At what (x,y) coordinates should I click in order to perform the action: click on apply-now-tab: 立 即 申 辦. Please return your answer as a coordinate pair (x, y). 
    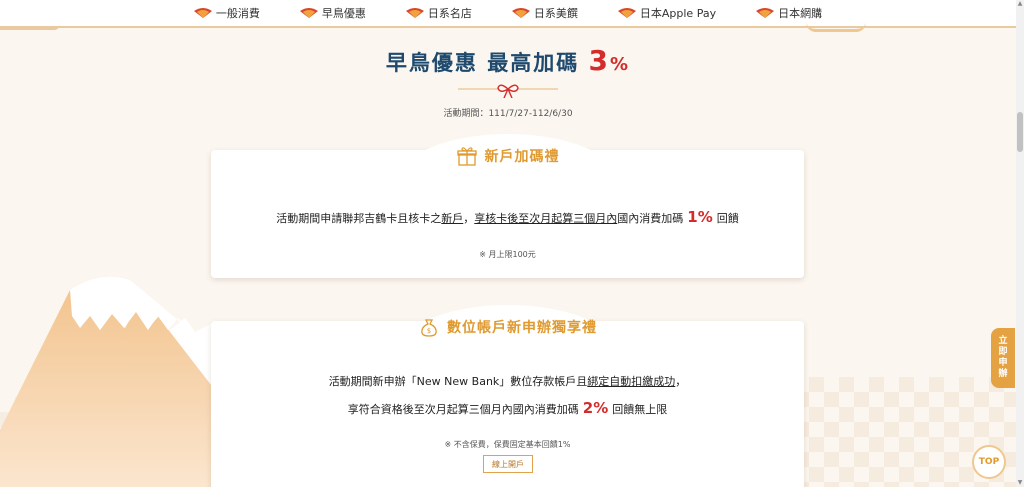
    Looking at the image, I should click on (1003, 358).